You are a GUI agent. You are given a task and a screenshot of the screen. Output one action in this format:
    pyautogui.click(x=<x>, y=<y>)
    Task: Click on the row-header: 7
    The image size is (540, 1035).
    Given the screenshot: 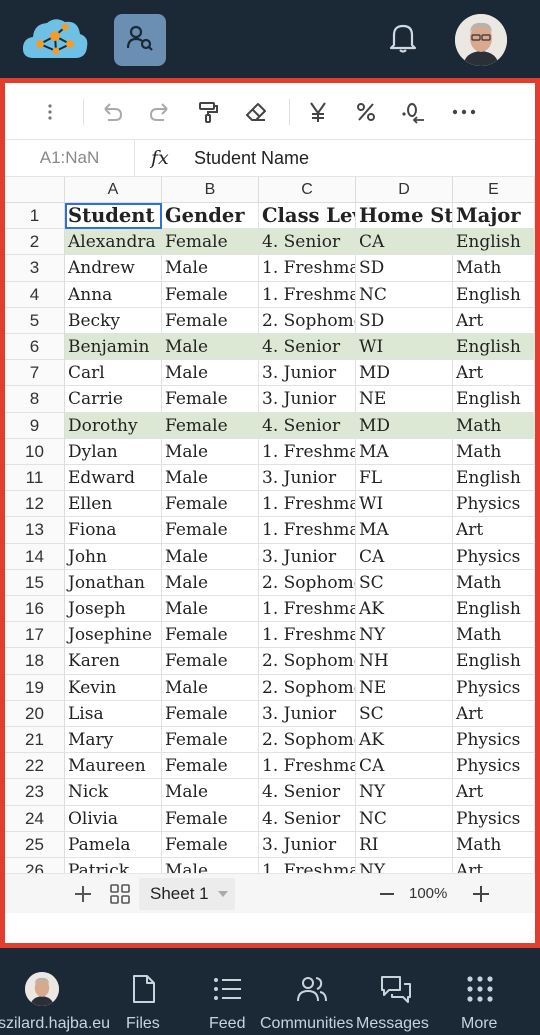 What is the action you would take?
    pyautogui.click(x=35, y=373)
    